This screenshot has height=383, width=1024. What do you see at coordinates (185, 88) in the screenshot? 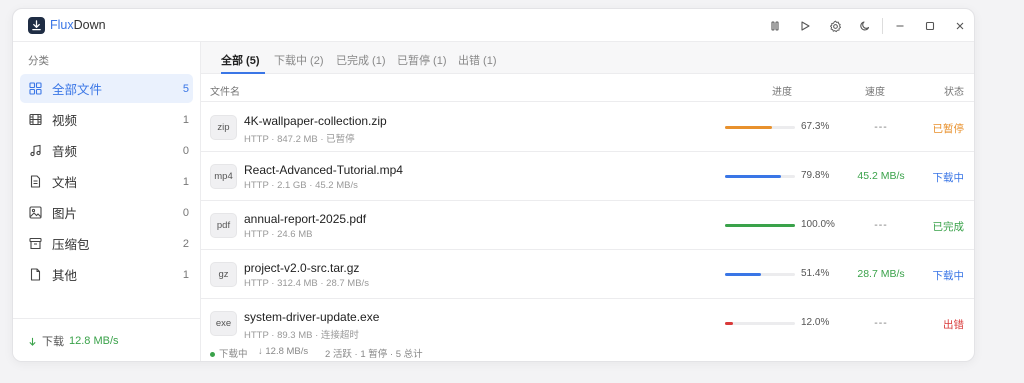
I see `sidebar-item-count: 5` at bounding box center [185, 88].